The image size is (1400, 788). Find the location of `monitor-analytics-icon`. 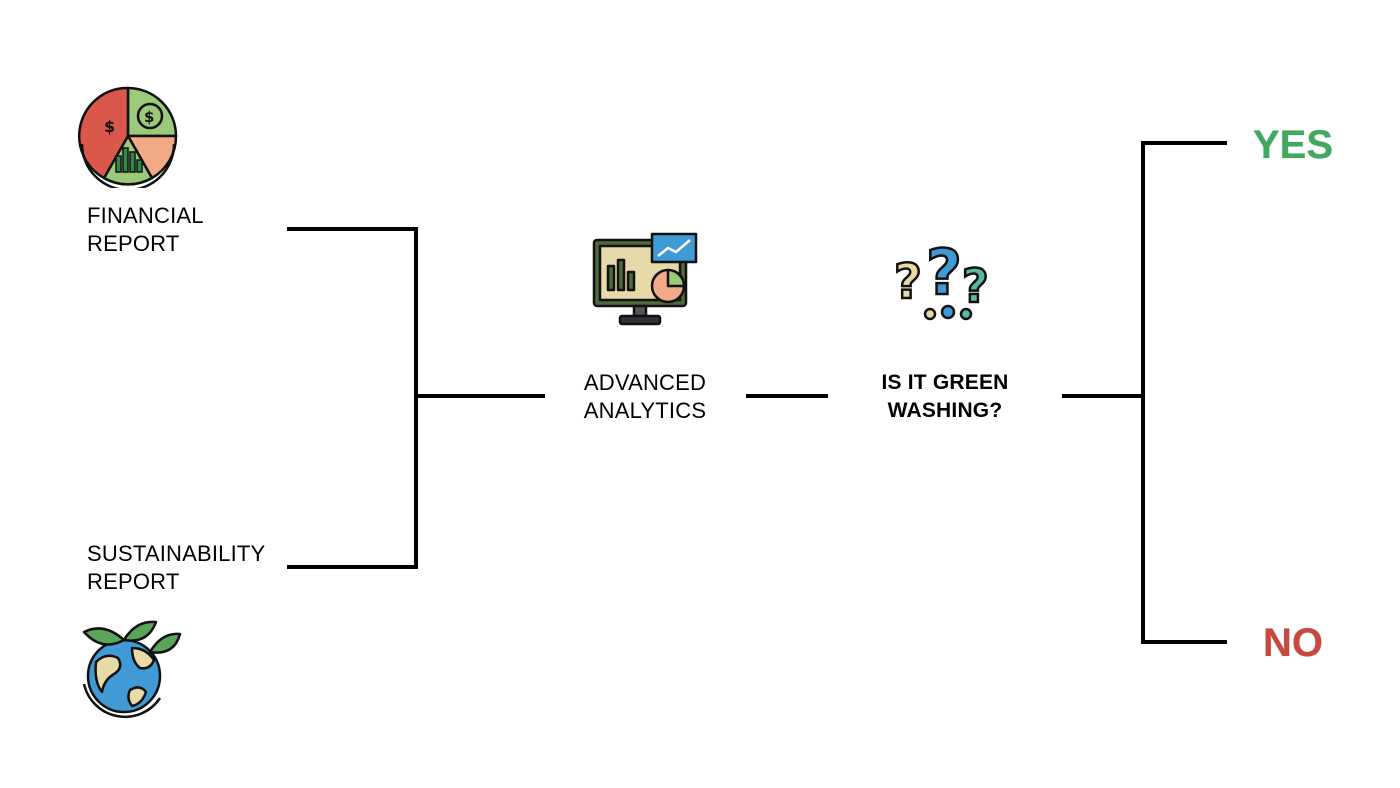

monitor-analytics-icon is located at coordinates (645, 279).